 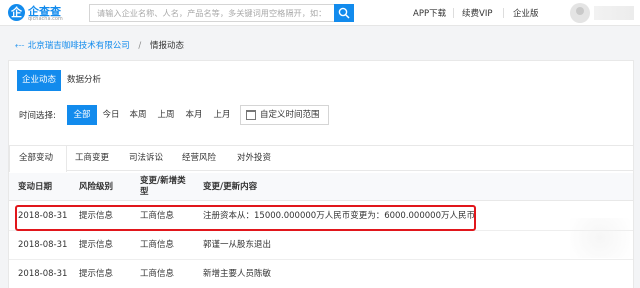 I want to click on search-icon, so click(x=344, y=13).